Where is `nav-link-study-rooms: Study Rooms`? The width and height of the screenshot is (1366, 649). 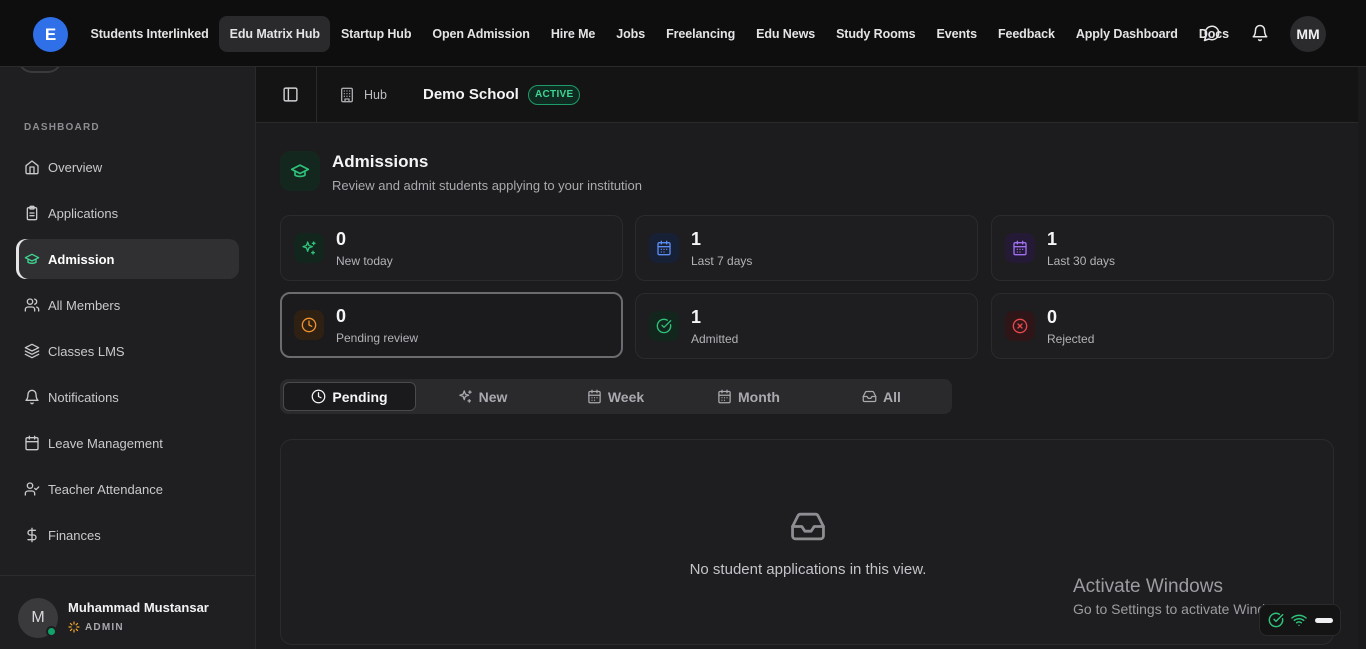
nav-link-study-rooms: Study Rooms is located at coordinates (876, 34).